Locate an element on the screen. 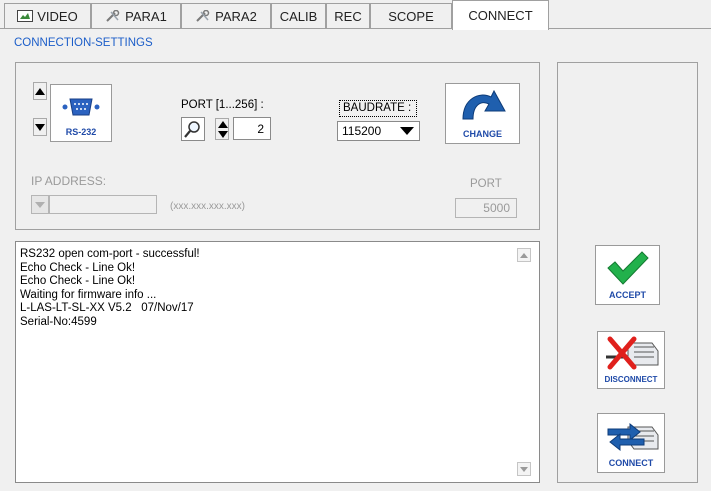  scroll-down-button is located at coordinates (524, 469).